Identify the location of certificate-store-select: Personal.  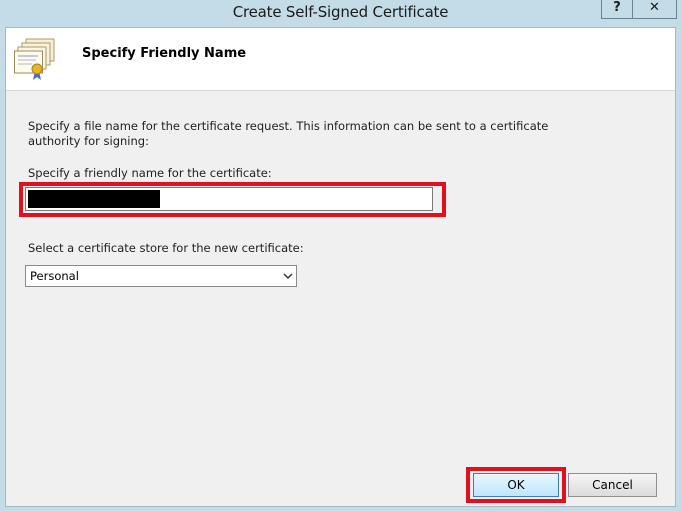
(161, 276).